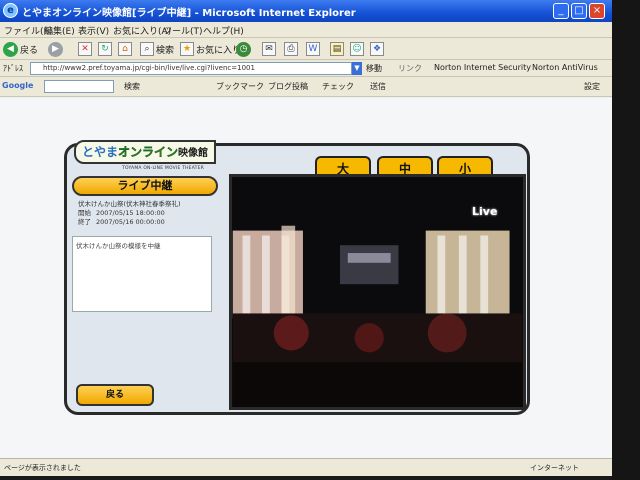 The image size is (640, 480). Describe the element at coordinates (193, 153) in the screenshot. I see `logo-suffix: 映像館` at that location.